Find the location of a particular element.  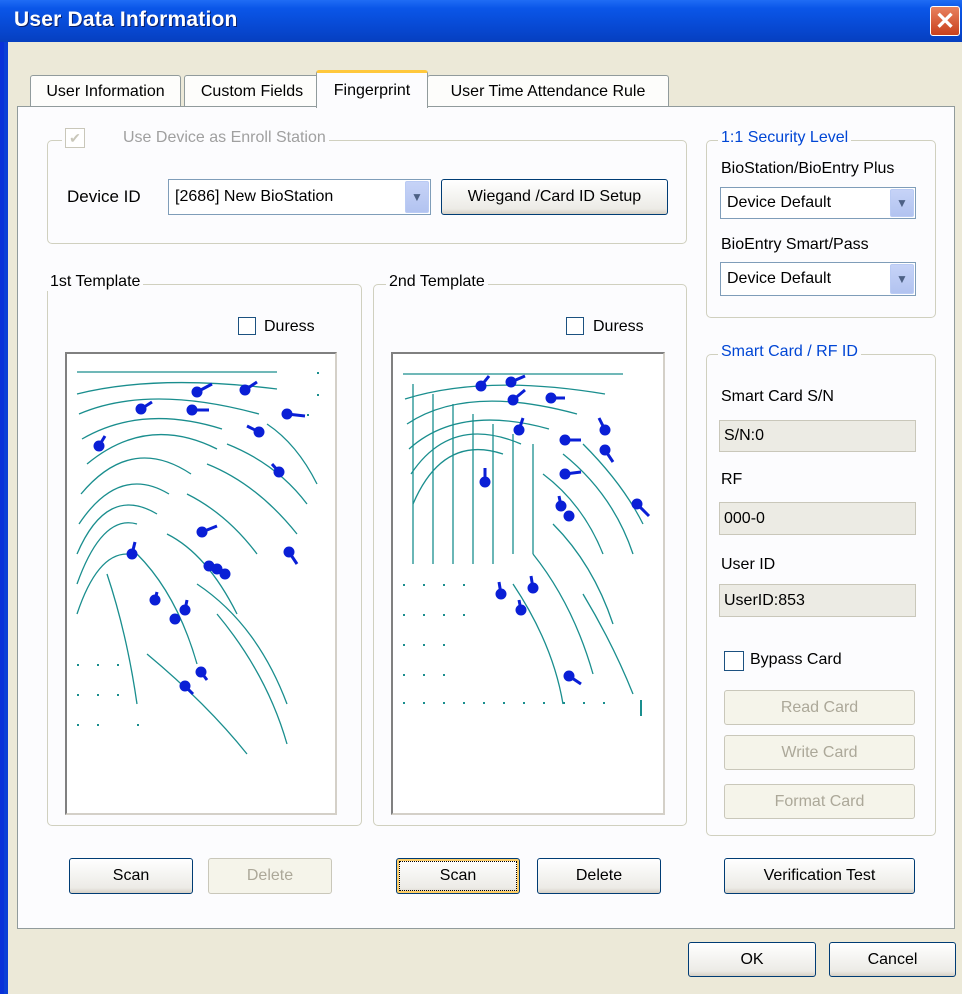

read-card-button: Read Card is located at coordinates (819, 707).